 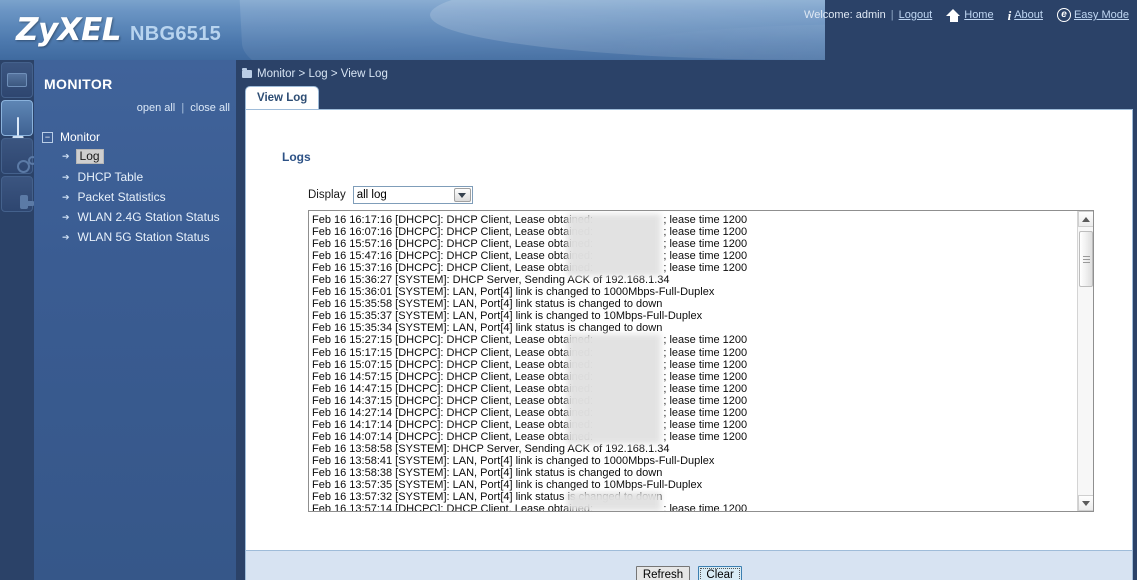 I want to click on display-filter-row: Display all log, so click(x=390, y=195).